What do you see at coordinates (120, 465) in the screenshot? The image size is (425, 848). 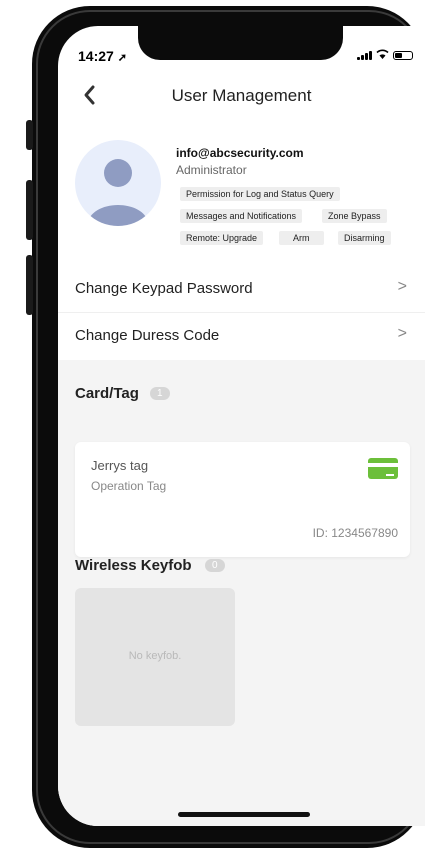 I see `tag-name: Jerrys tag` at bounding box center [120, 465].